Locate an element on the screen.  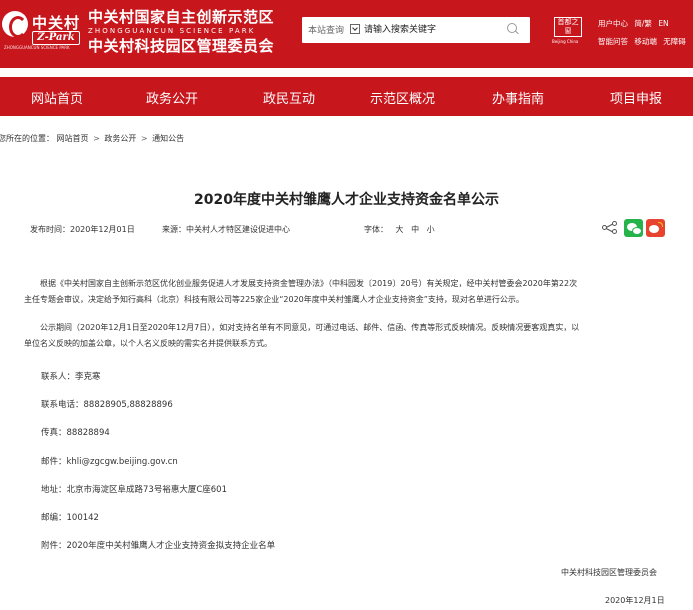
nav-item-interaction: 政民互动 is located at coordinates (289, 97).